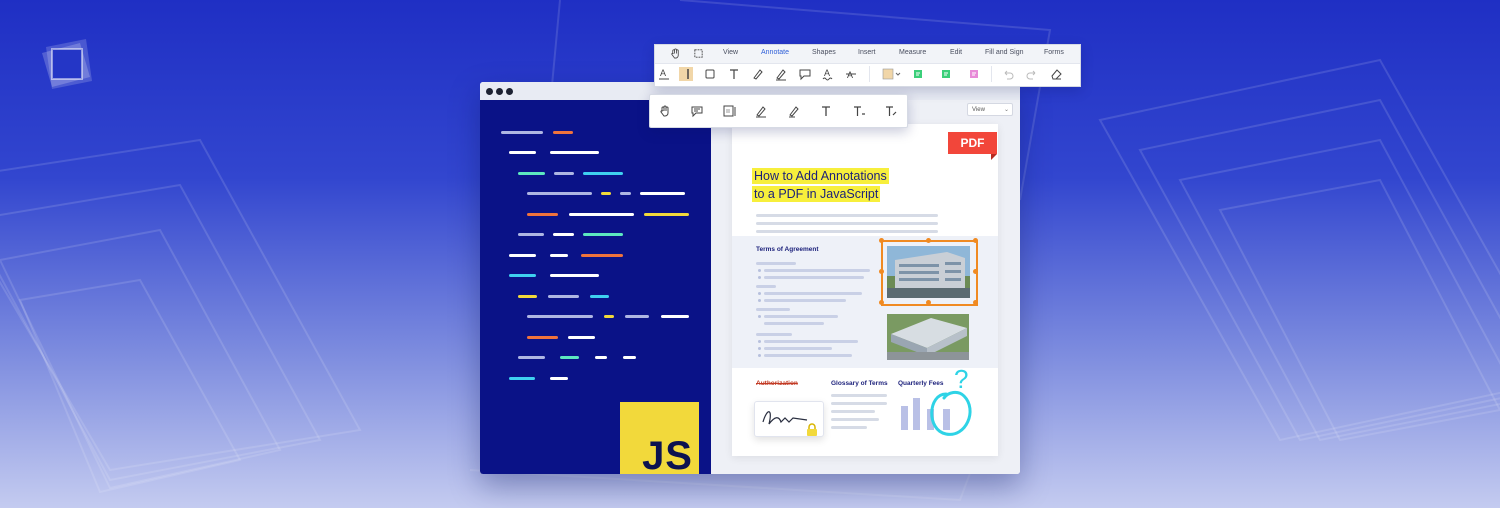  I want to click on eraser-icon, so click(1056, 74).